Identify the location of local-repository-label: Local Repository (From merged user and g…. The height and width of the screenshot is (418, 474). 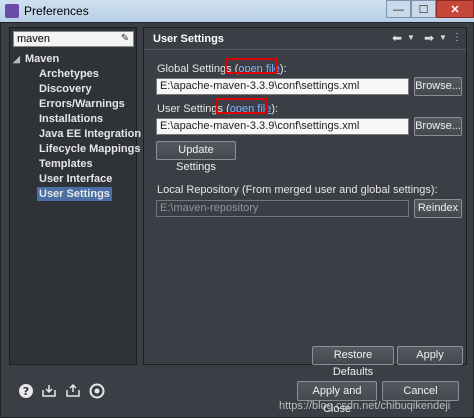
(297, 190).